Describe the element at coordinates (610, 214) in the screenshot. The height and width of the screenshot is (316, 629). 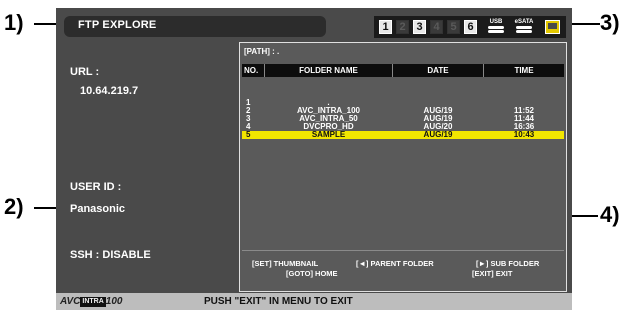
I see `callout-4-label: 4)` at that location.